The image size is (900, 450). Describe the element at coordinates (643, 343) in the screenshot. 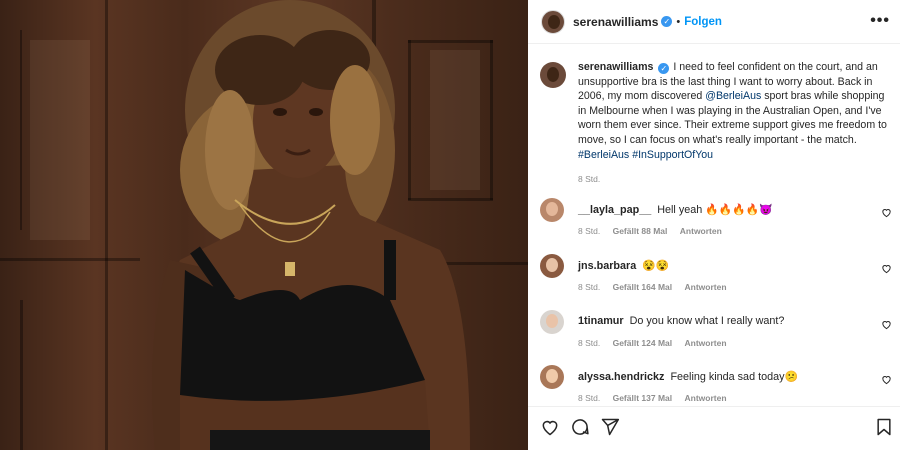

I see `comment-likes: Gefällt 124 Mal` at that location.